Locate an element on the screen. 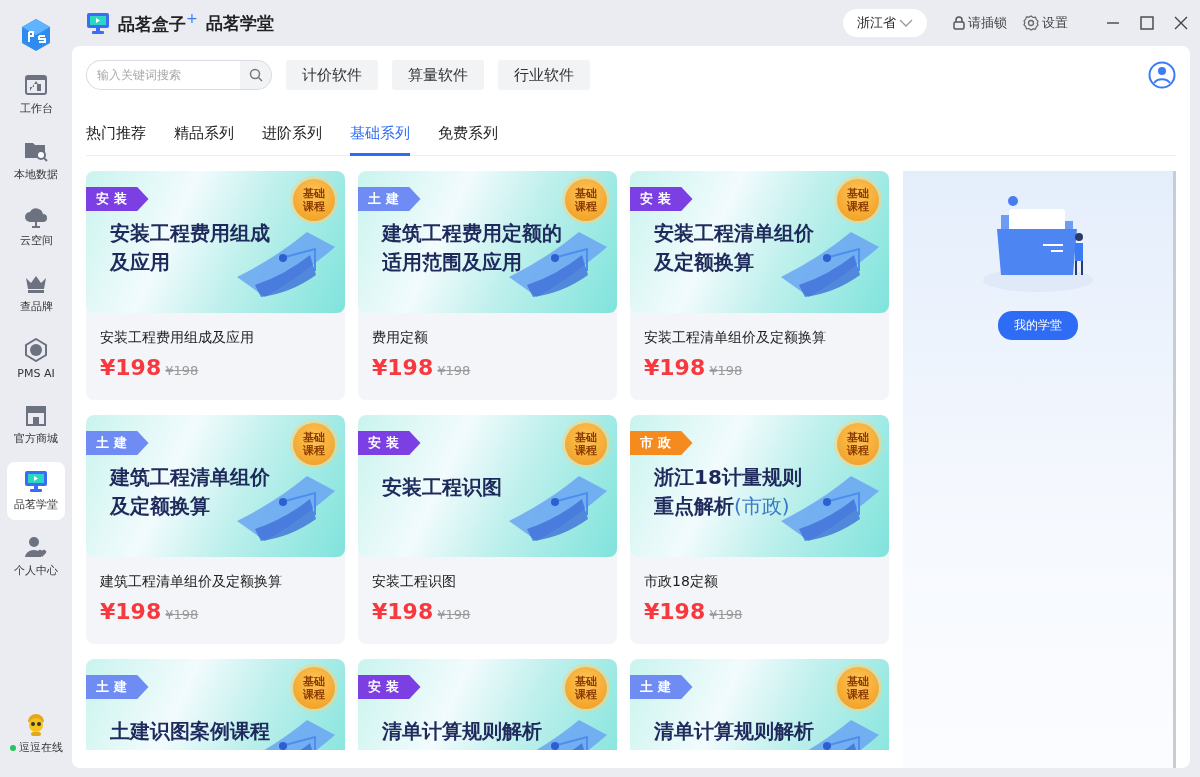 Image resolution: width=1200 pixels, height=777 pixels. sidebar-item: 云空间 is located at coordinates (36, 227).